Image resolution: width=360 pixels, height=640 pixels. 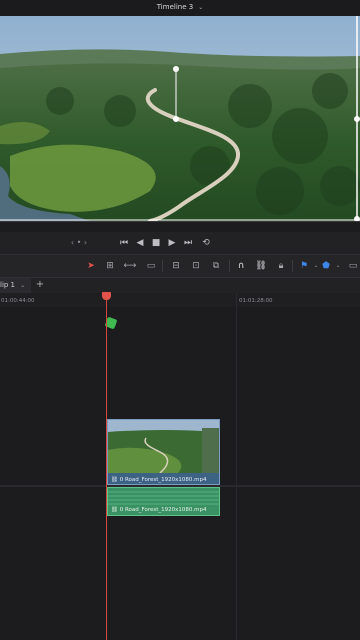 I want to click on overwrite-icon: ⊡, so click(x=196, y=266).